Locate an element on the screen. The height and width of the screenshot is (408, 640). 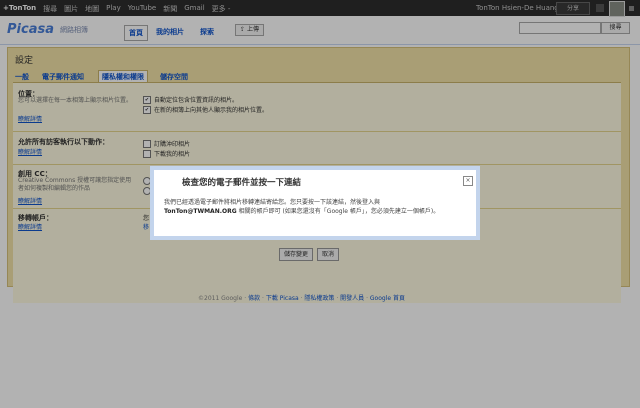
dialog-body-text-2: 相關的帳戶即可 (如果您還沒有「Google 帳戶」，您必須先建立一個帳戶)。 is located at coordinates (338, 211).